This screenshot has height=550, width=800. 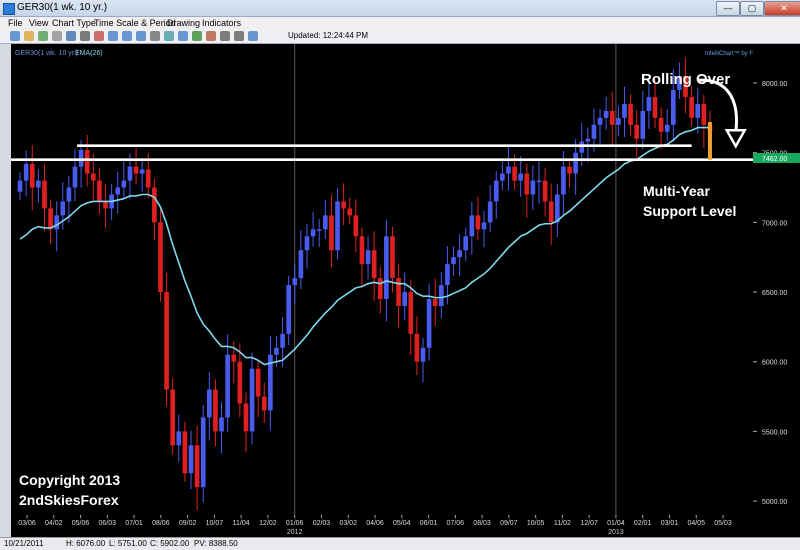 What do you see at coordinates (71, 36) in the screenshot?
I see `line-tool-icon` at bounding box center [71, 36].